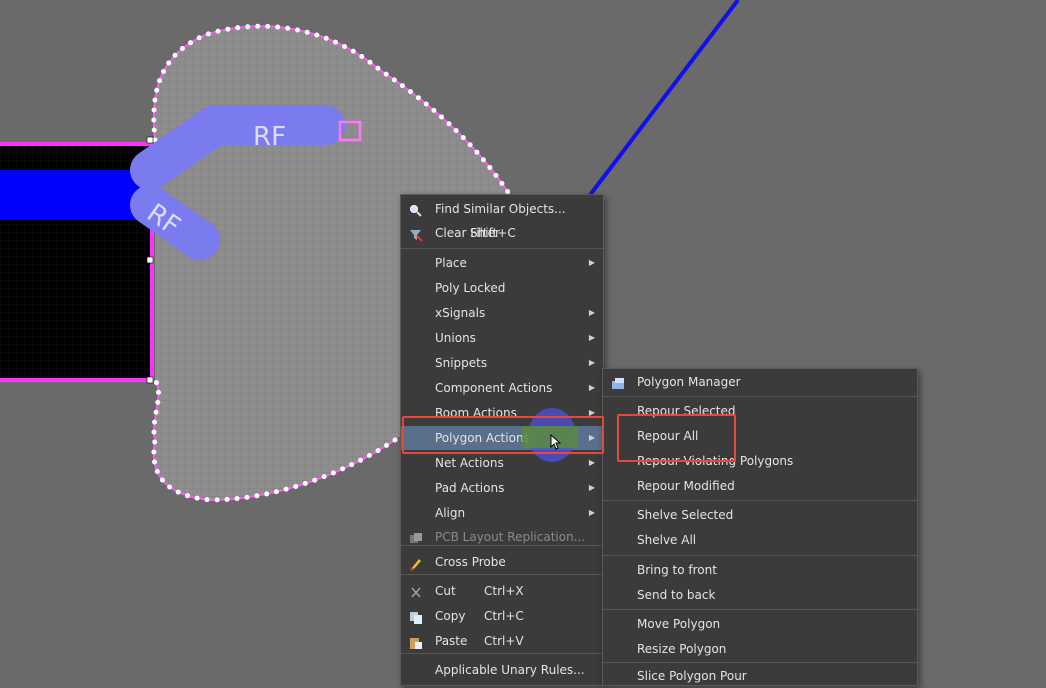 This screenshot has height=688, width=1046. Describe the element at coordinates (664, 98) in the screenshot. I see `diagonal-track` at that location.